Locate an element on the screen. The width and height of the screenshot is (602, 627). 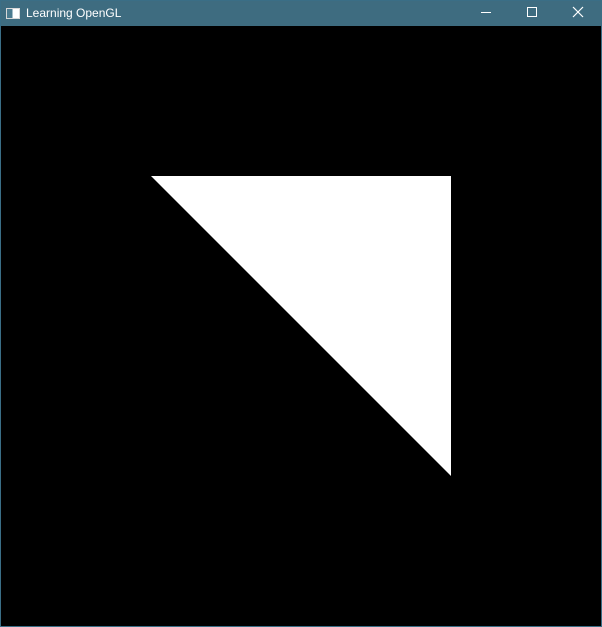
close-button is located at coordinates (578, 13).